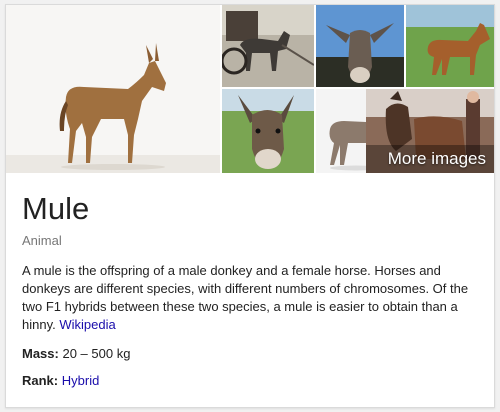  What do you see at coordinates (250, 353) in the screenshot?
I see `fact-mass: Mass: 20 – 500 kg` at bounding box center [250, 353].